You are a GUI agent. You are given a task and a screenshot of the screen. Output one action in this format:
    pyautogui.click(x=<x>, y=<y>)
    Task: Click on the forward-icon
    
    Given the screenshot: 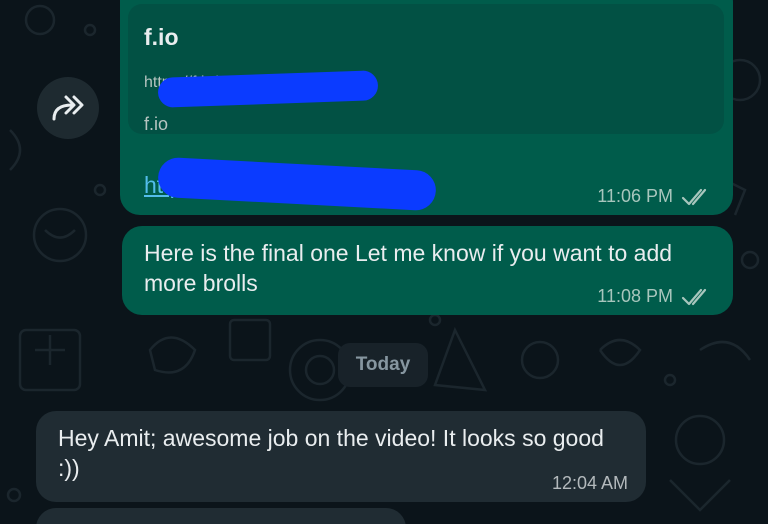 What is the action you would take?
    pyautogui.click(x=68, y=108)
    